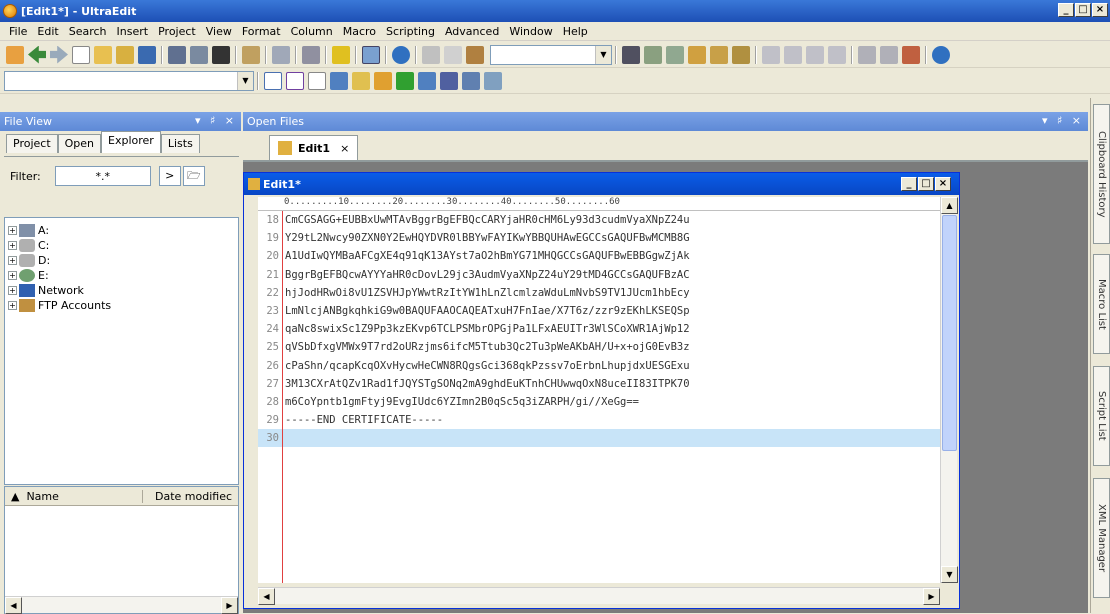  Describe the element at coordinates (79, 143) in the screenshot. I see `tab-open: Open` at that location.